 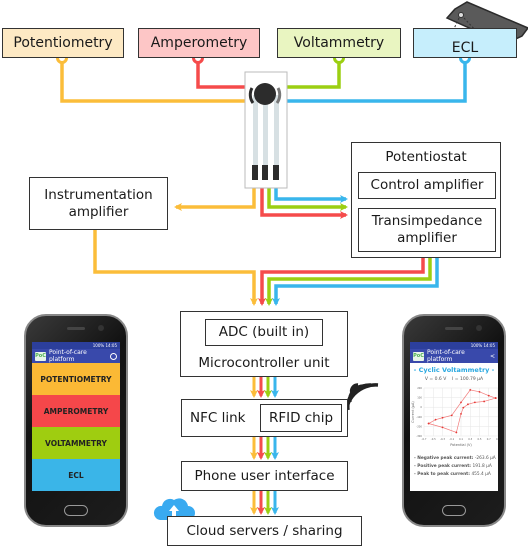 What do you see at coordinates (215, 199) in the screenshot?
I see `wire-sensor-to-instr-amp` at bounding box center [215, 199].